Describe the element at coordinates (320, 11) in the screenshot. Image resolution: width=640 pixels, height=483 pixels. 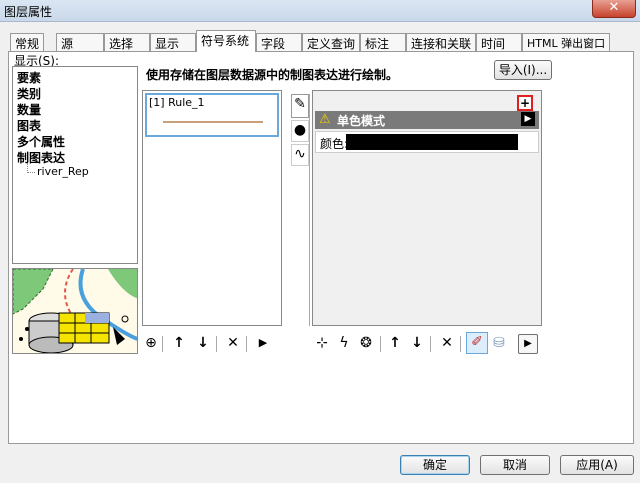
I see `title-bar: 图层属性` at that location.